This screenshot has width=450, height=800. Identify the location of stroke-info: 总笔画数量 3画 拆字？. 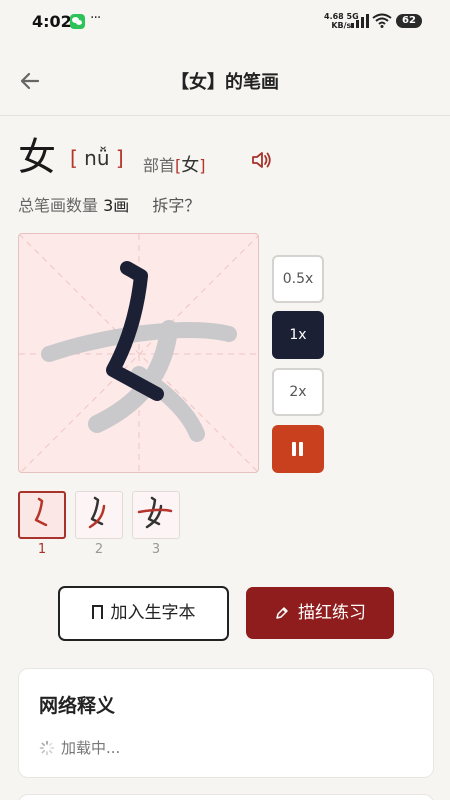
(109, 204).